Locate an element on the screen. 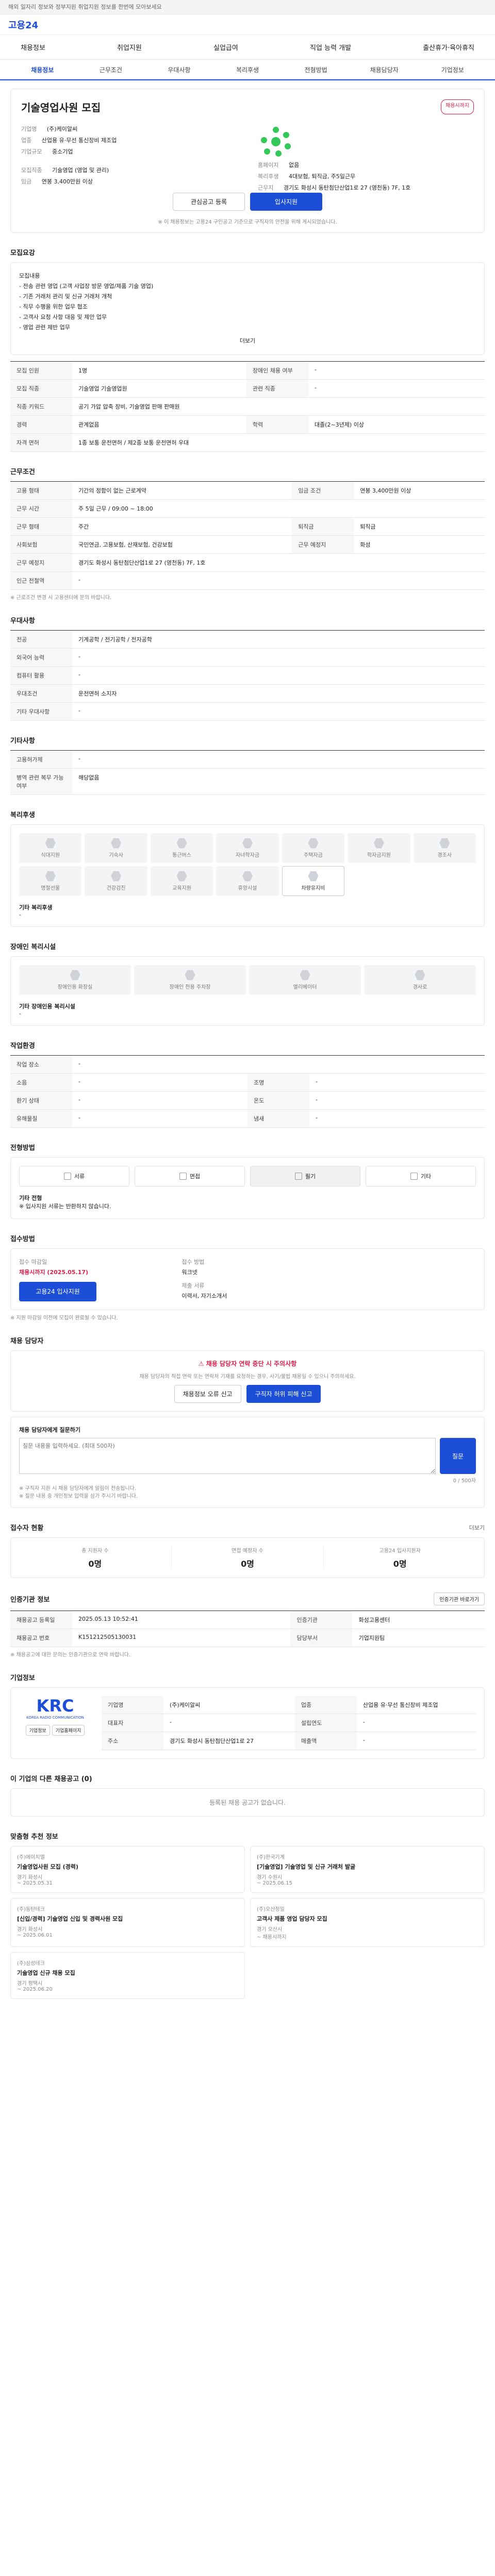 The image size is (495, 2576). recommend-title: 기술영업사원 모집 (경력) is located at coordinates (47, 1866).